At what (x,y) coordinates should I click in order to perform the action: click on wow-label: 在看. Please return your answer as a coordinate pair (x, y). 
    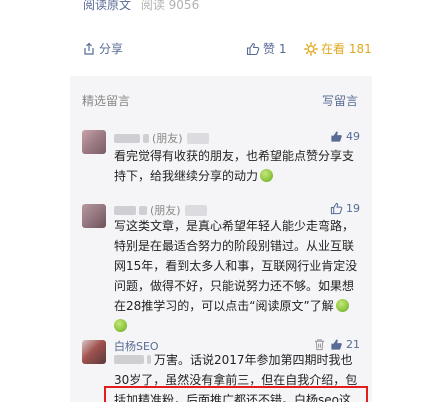
    Looking at the image, I should click on (333, 49).